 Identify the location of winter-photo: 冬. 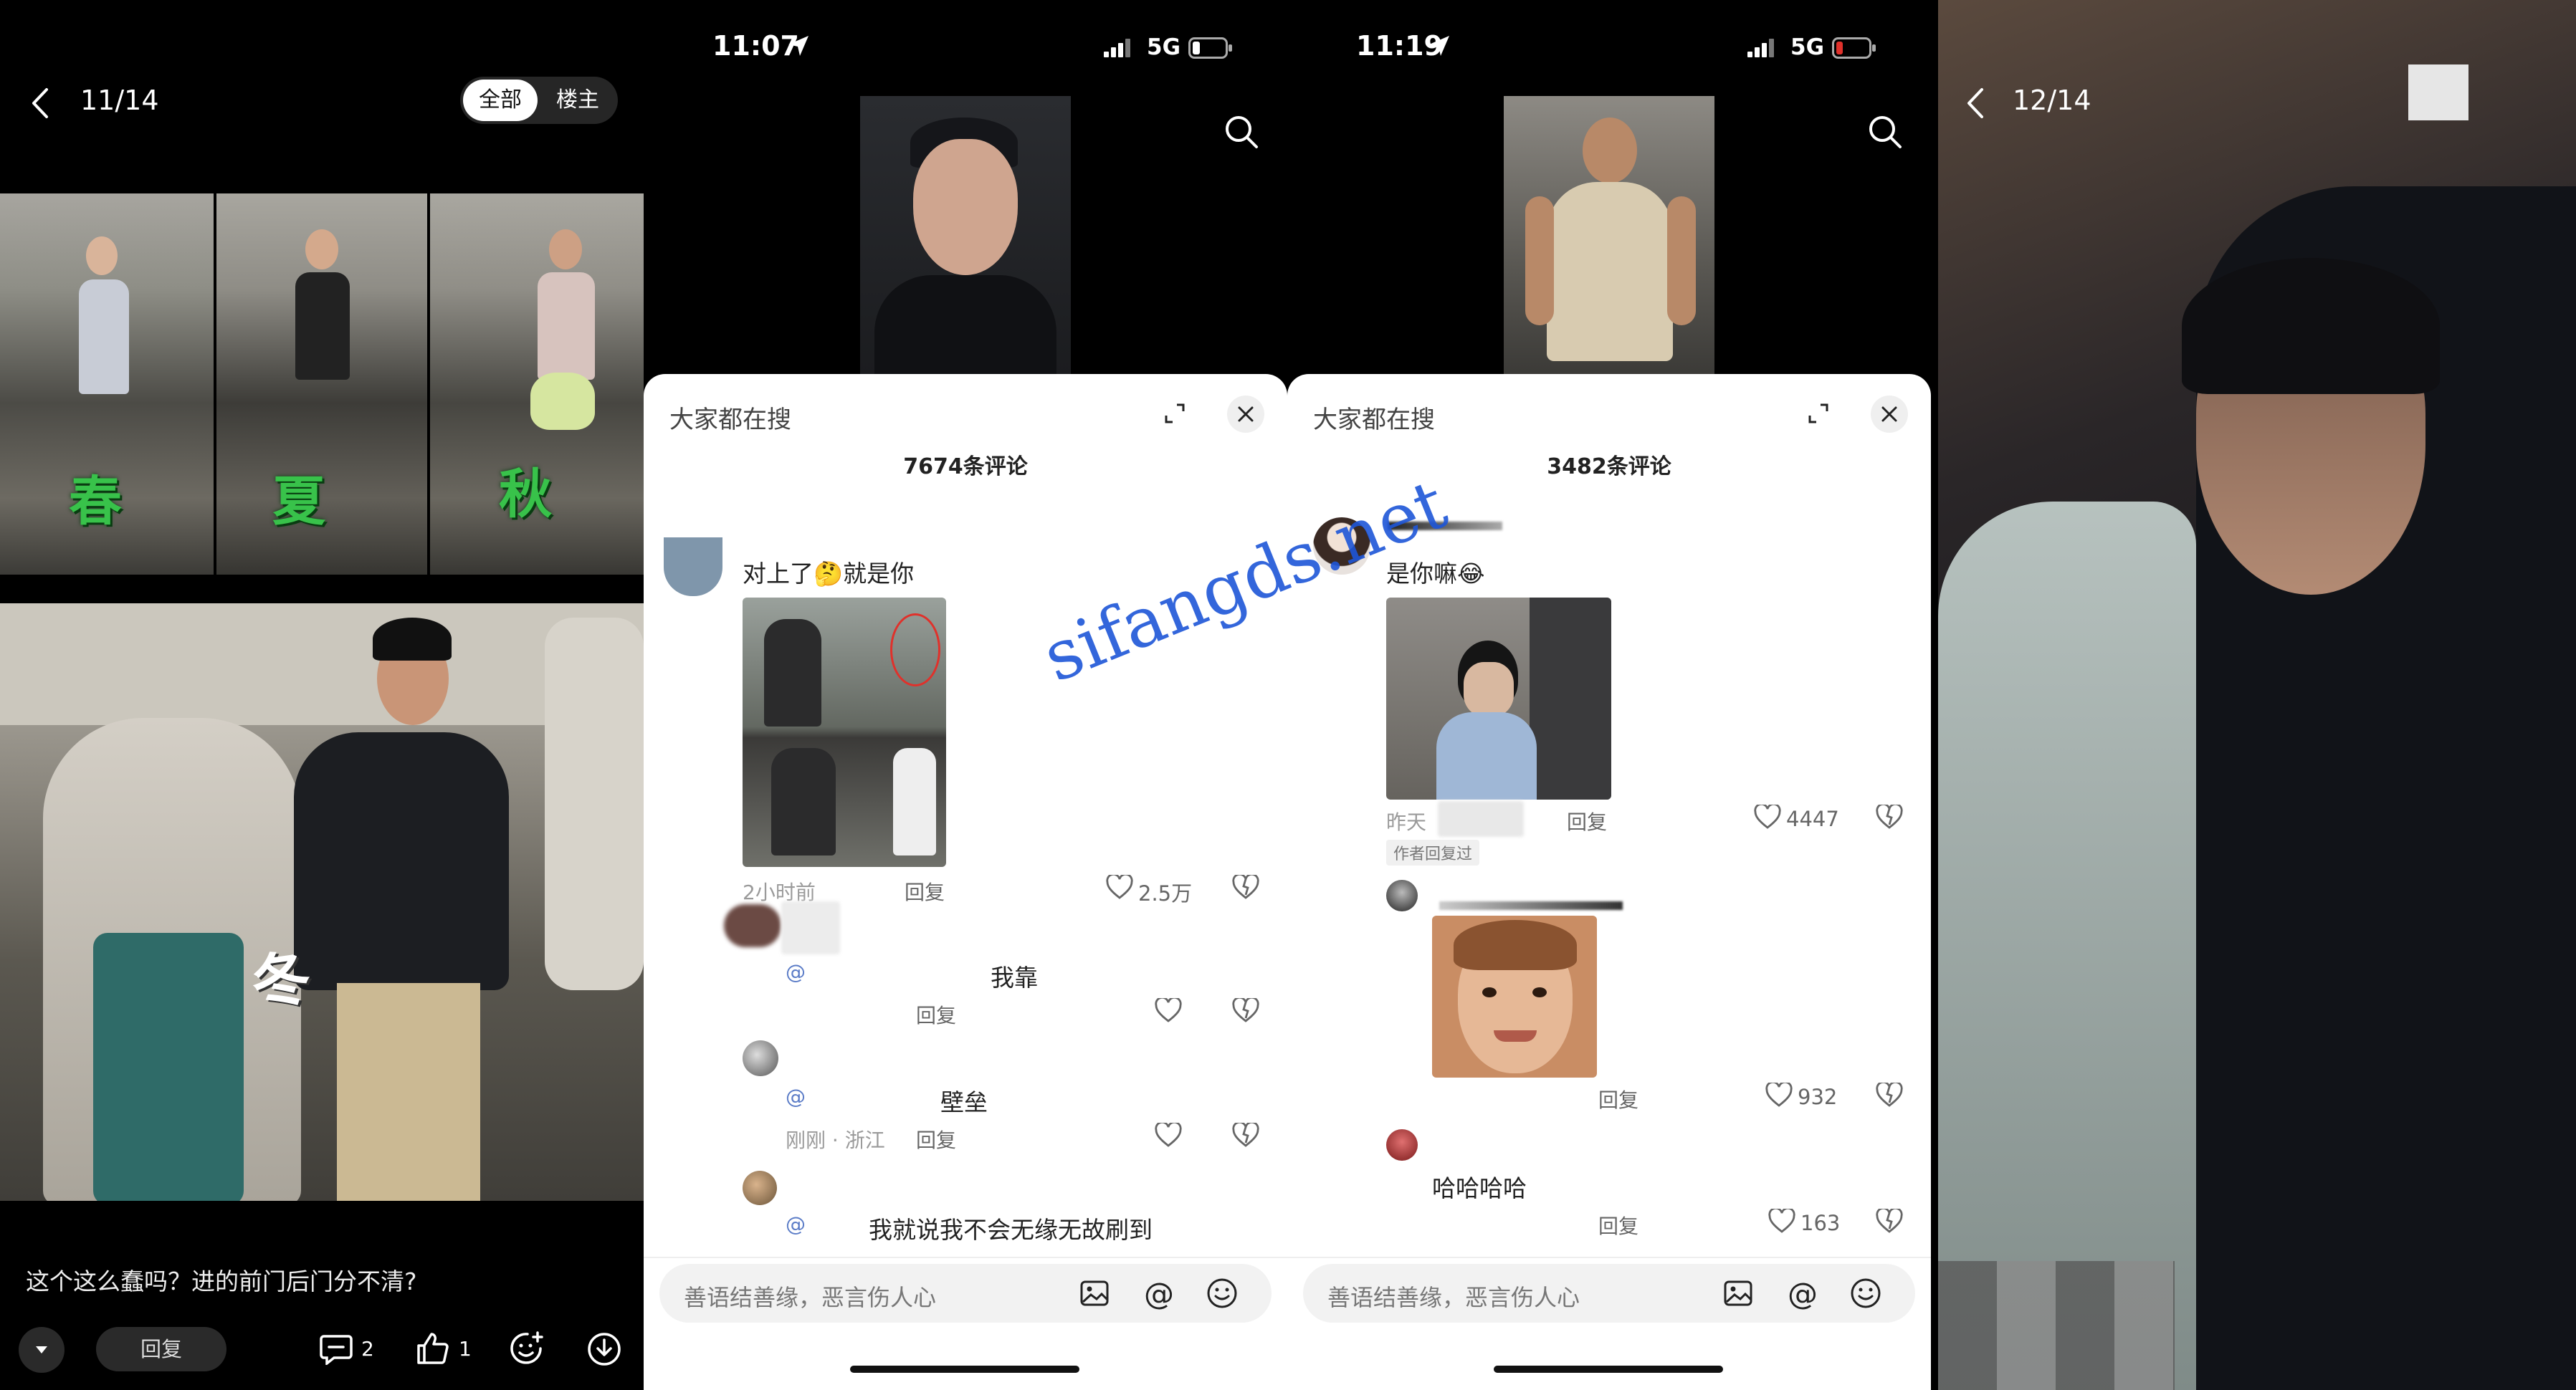
(322, 902).